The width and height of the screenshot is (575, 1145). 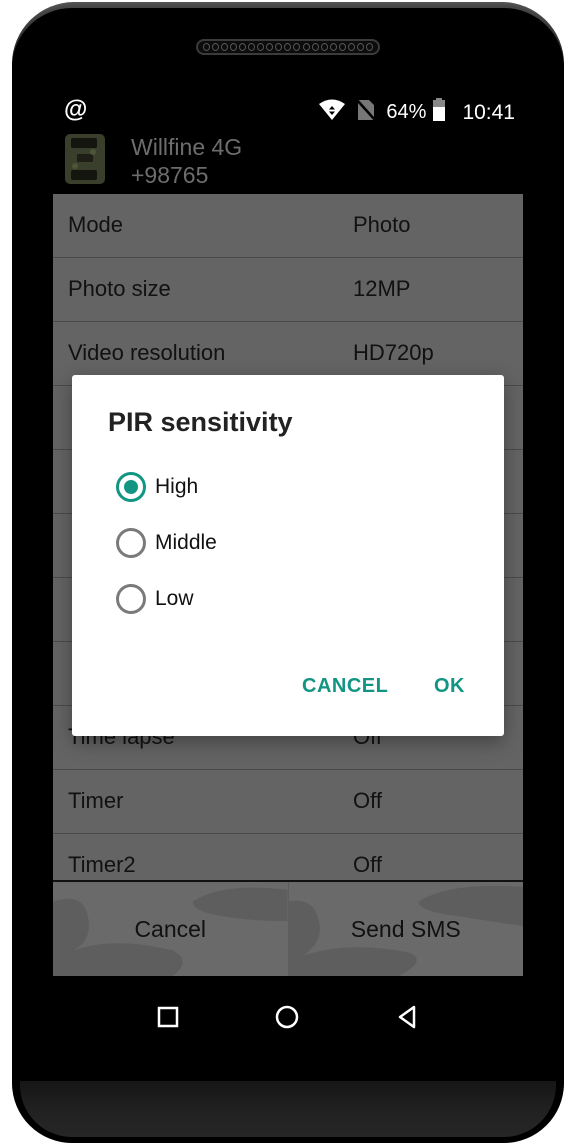 I want to click on setting-value: HD720p, so click(x=393, y=352).